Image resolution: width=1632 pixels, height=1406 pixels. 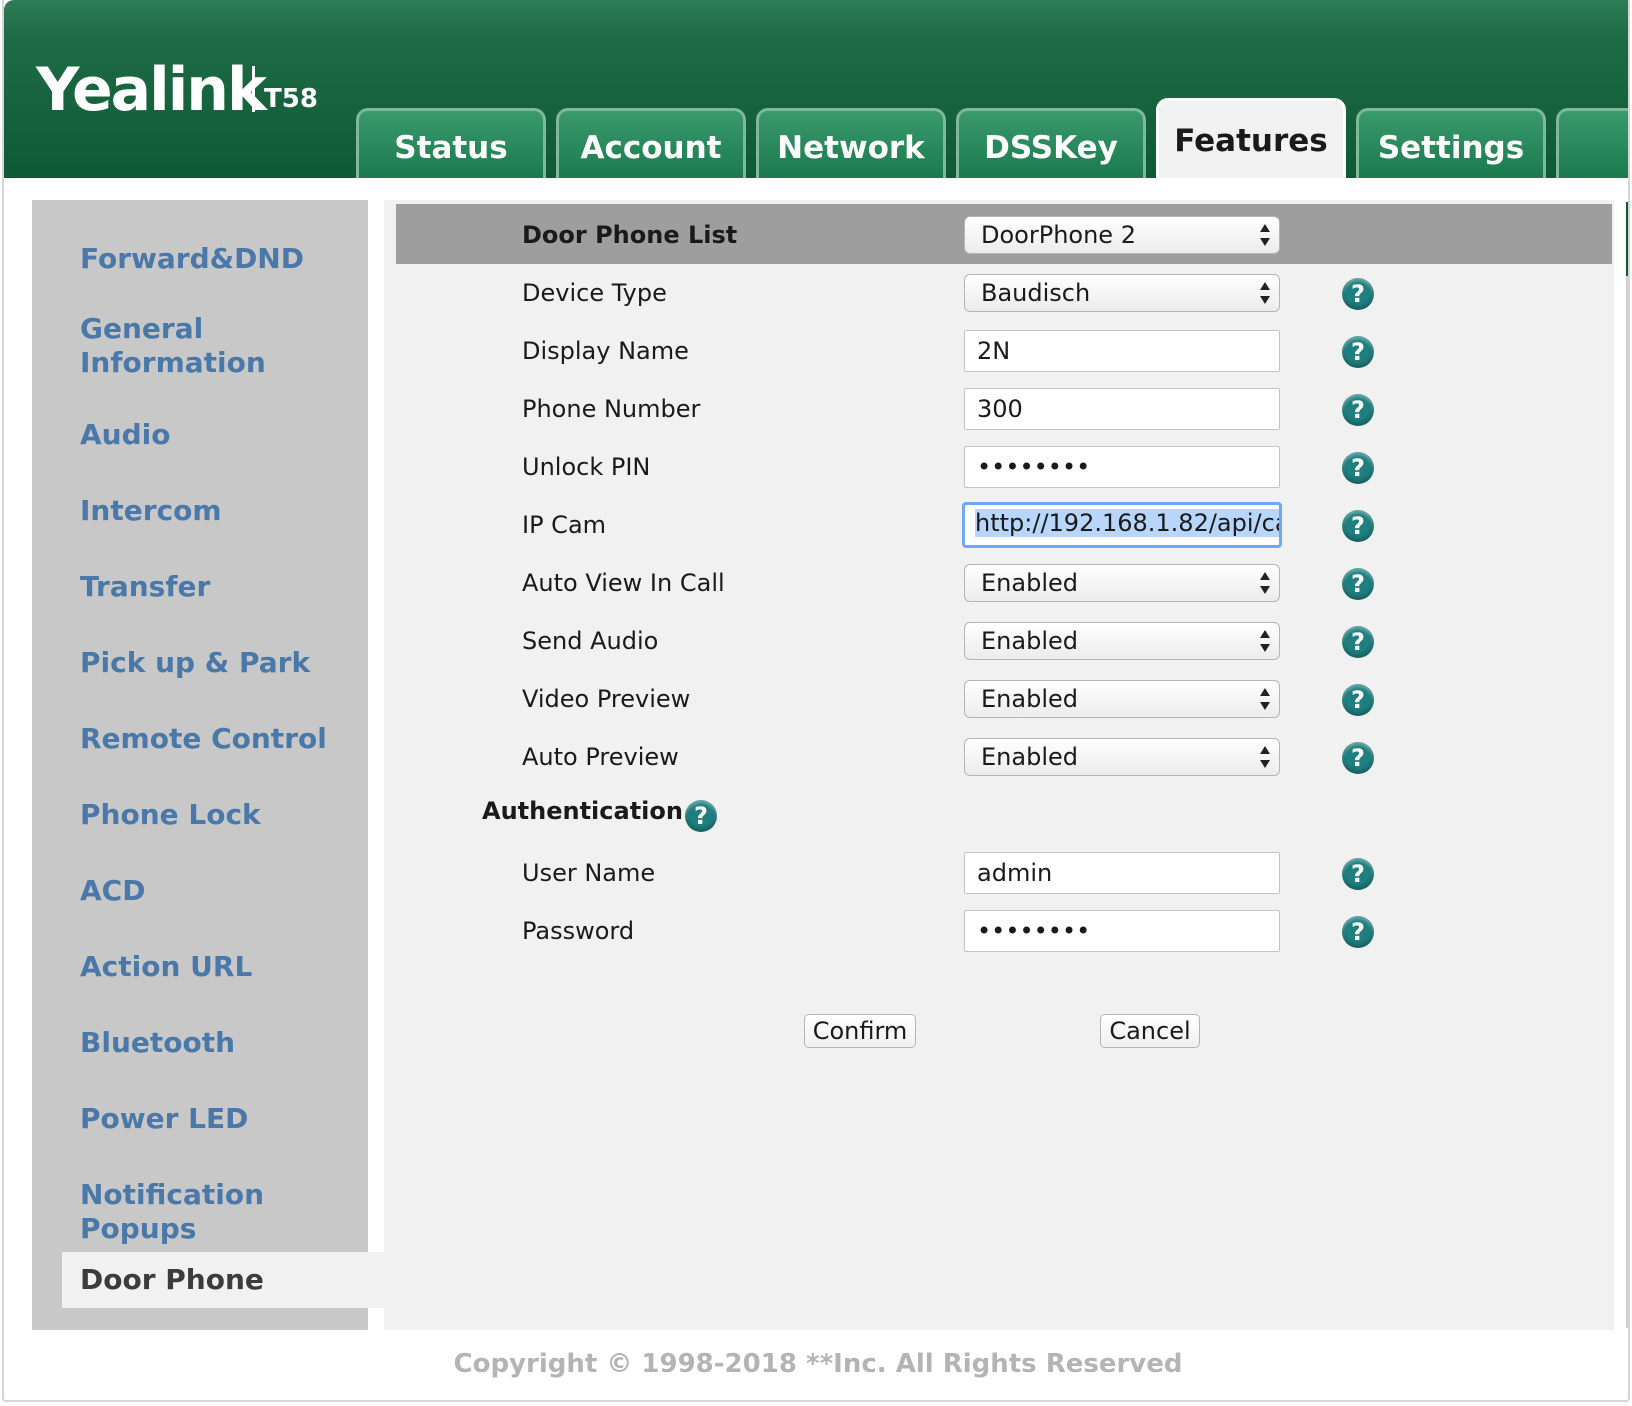 I want to click on help-icon-auto-view-in-call: ?, so click(x=1358, y=584).